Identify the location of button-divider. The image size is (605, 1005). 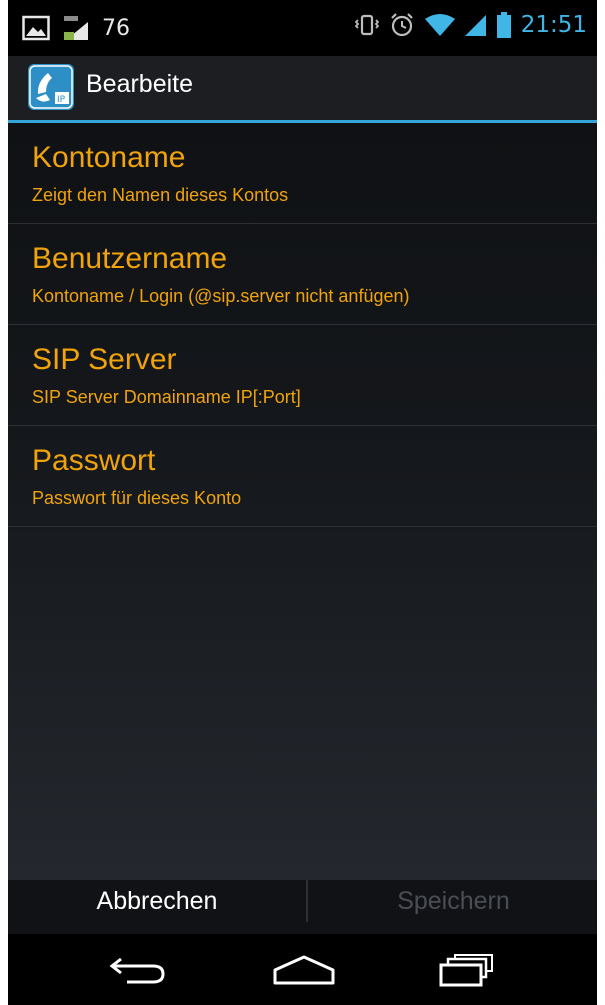
(307, 901).